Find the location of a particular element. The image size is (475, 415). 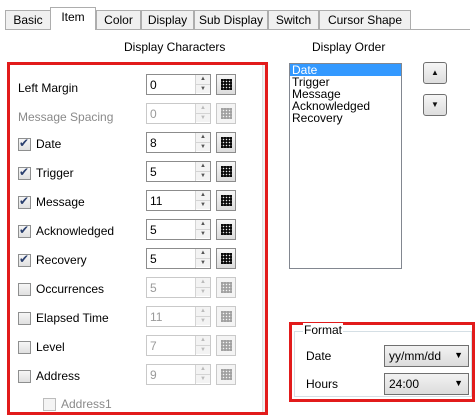

message-spinbox: 11 ▲ ▼ is located at coordinates (178, 200).